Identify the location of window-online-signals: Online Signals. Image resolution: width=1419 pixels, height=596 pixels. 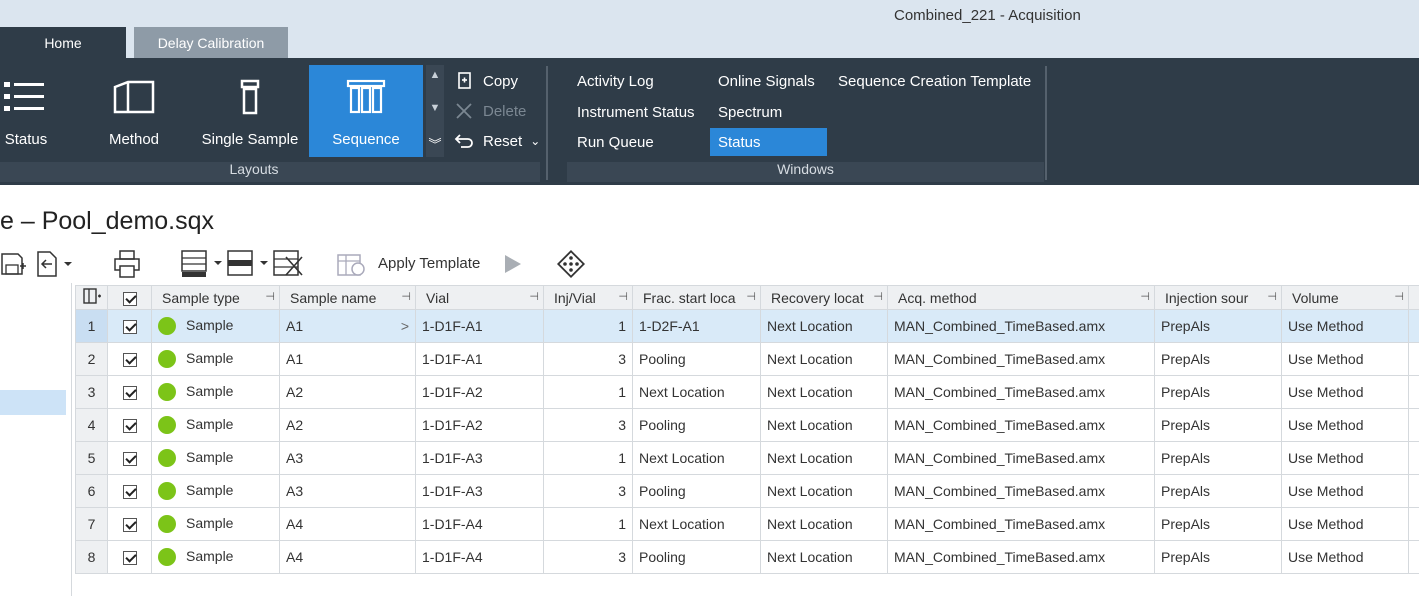
(762, 81).